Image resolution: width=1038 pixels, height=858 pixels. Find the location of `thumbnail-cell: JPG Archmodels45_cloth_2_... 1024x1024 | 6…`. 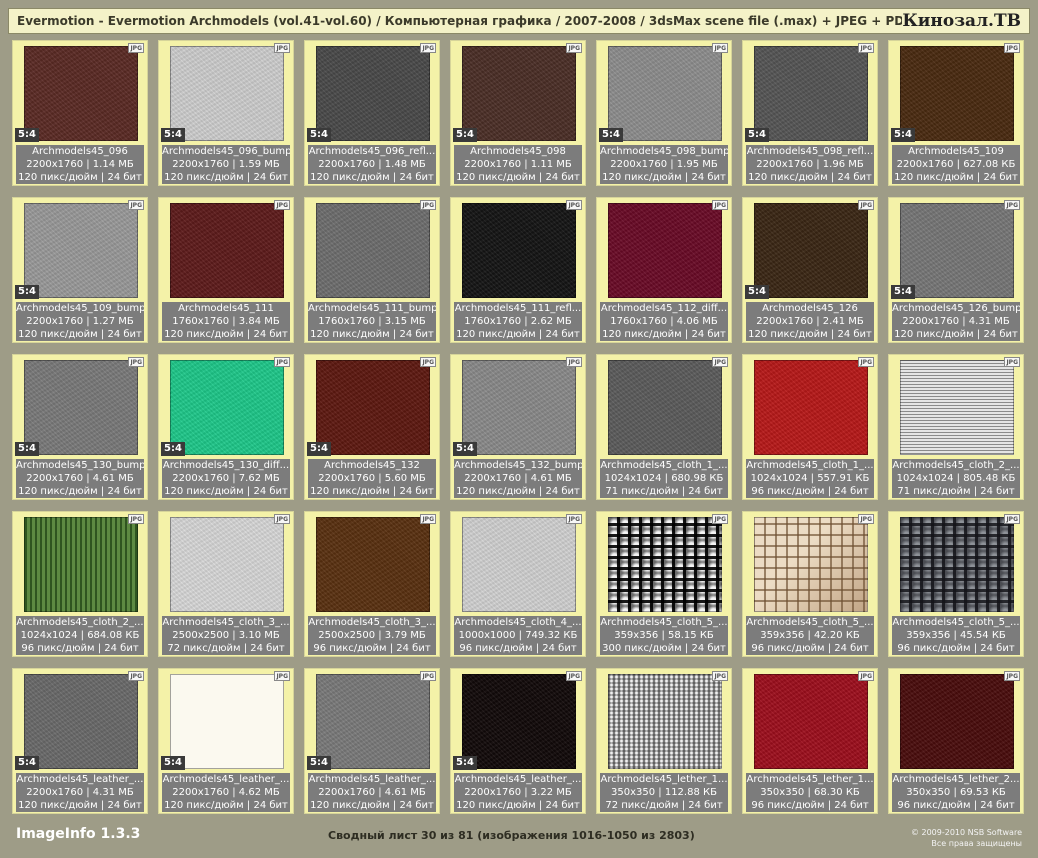

thumbnail-cell: JPG Archmodels45_cloth_2_... 1024x1024 | 6… is located at coordinates (80, 584).